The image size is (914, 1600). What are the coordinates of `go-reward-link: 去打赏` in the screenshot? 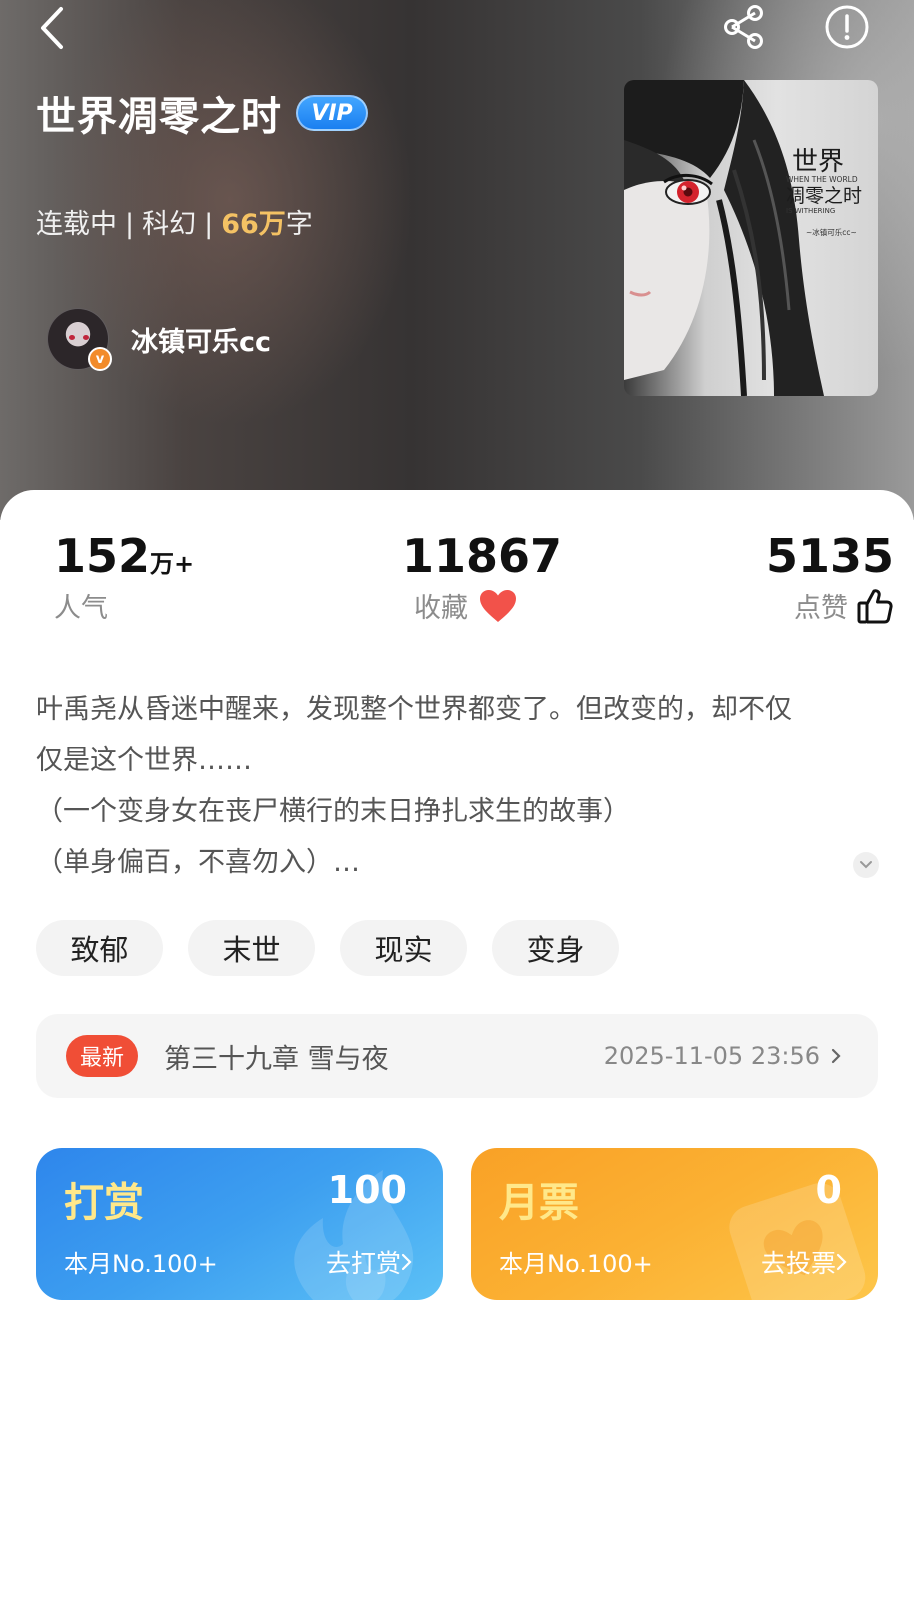 It's located at (369, 1262).